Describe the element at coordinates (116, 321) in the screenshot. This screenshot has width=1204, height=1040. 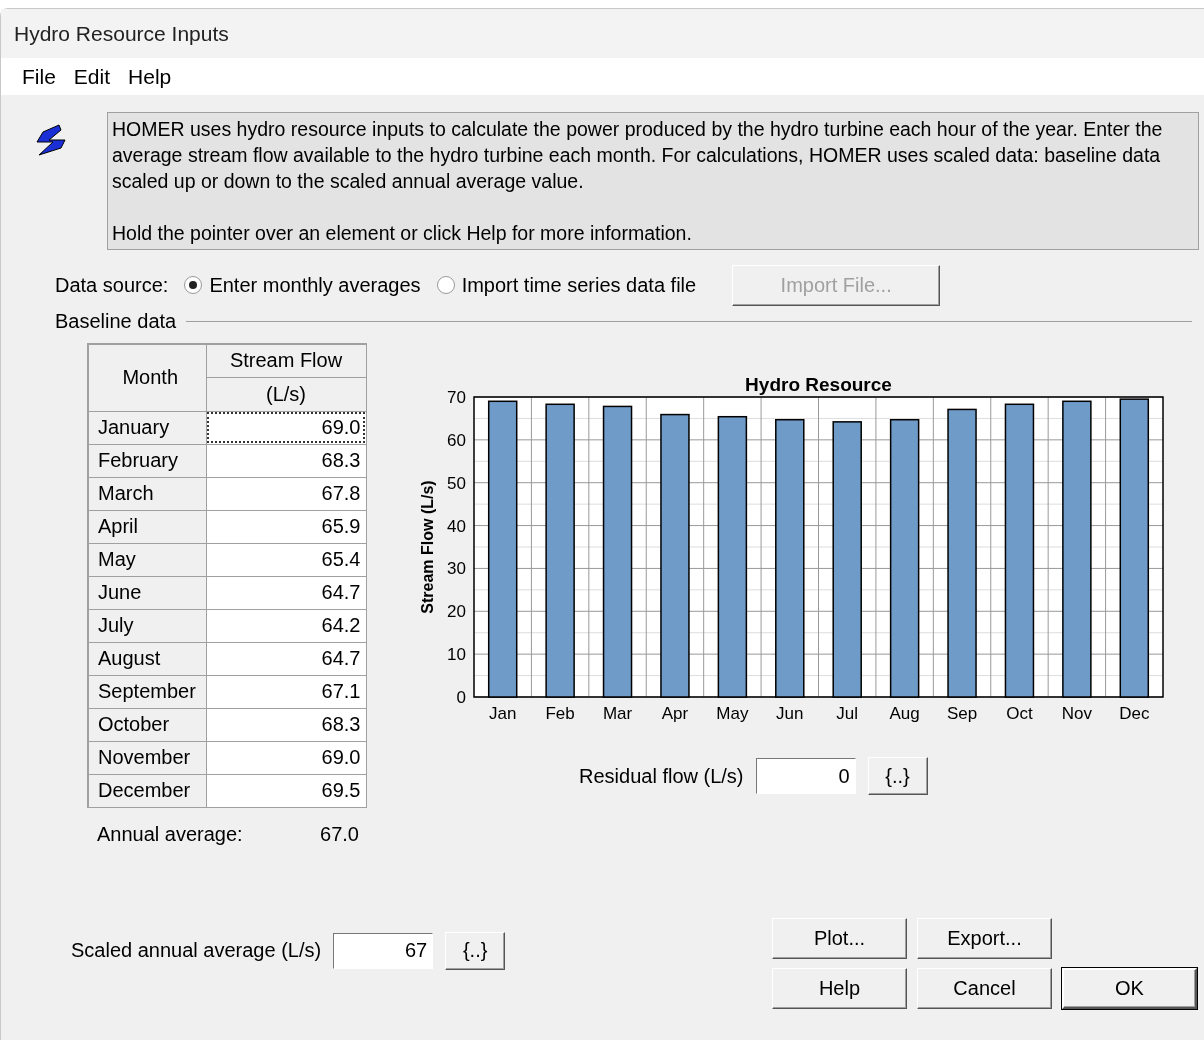
I see `group-label: Baseline data` at that location.